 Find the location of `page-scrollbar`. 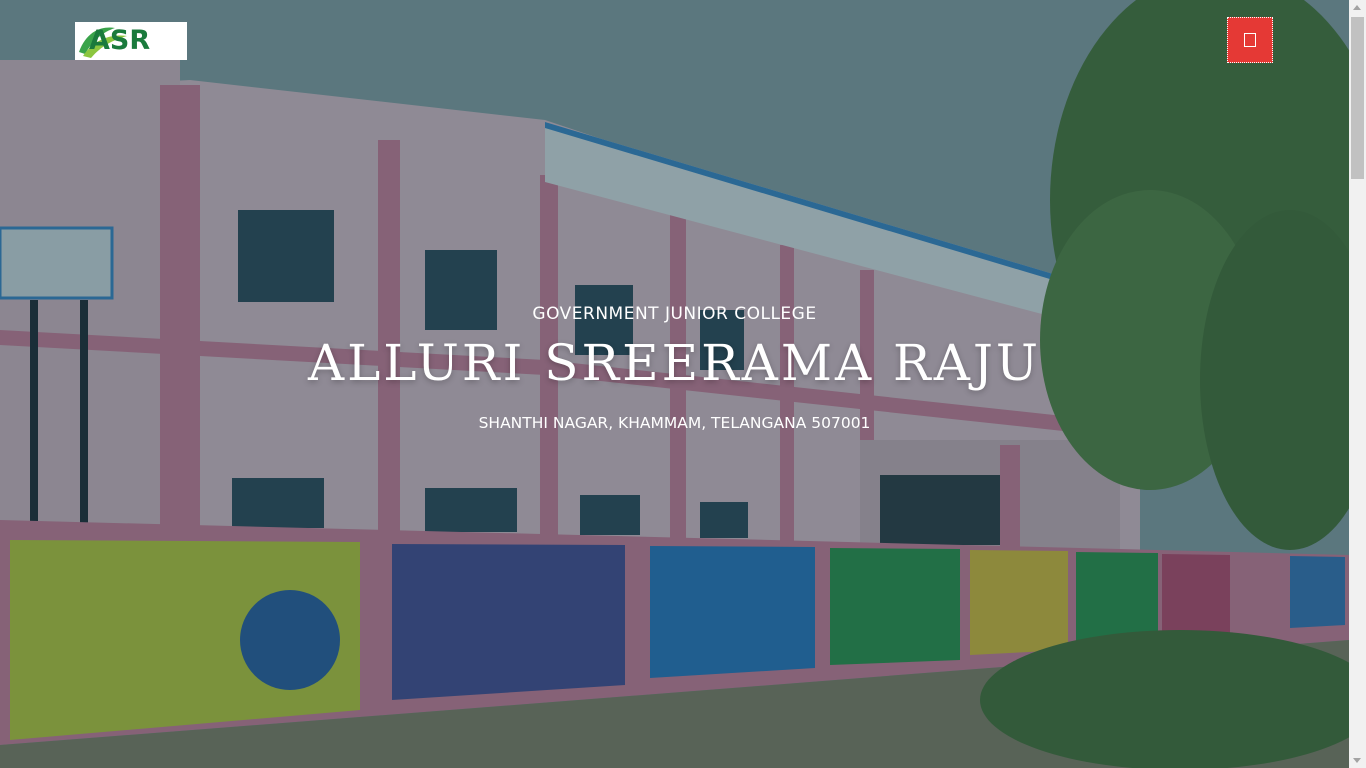

page-scrollbar is located at coordinates (1357, 384).